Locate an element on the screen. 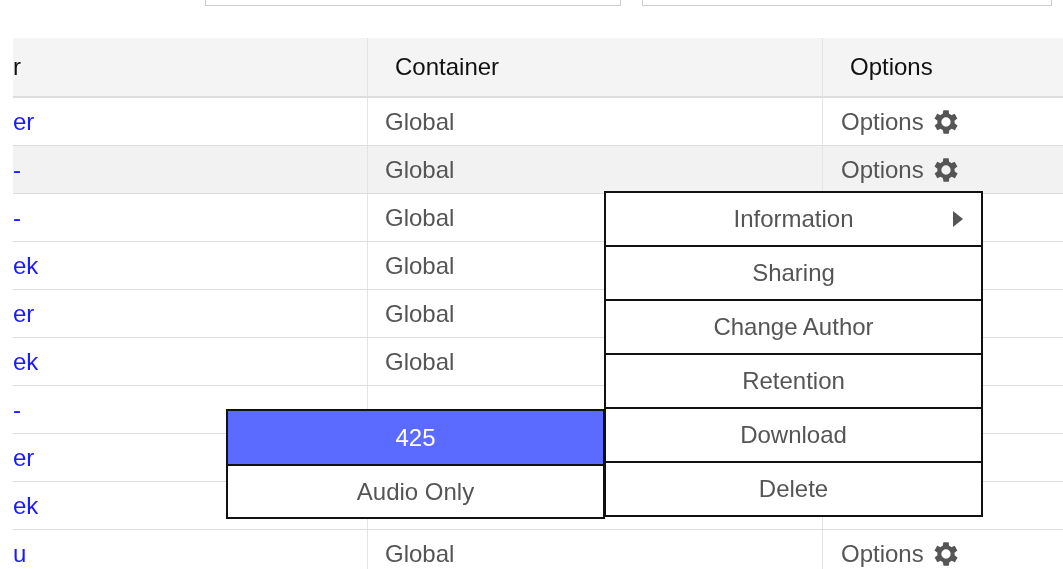 The height and width of the screenshot is (569, 1063). menu-item: Retention is located at coordinates (793, 380).